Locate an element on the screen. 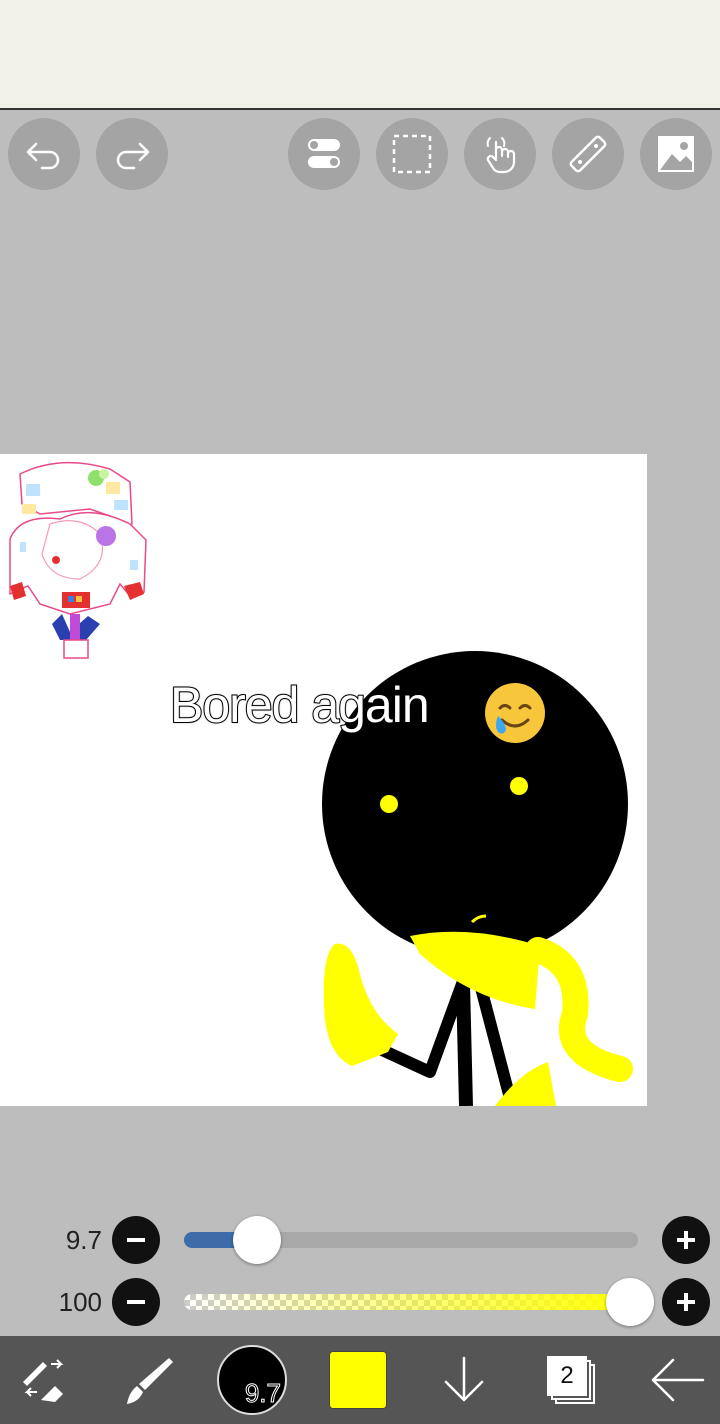 The height and width of the screenshot is (1424, 720). brush-size-decrease-button is located at coordinates (136, 1240).